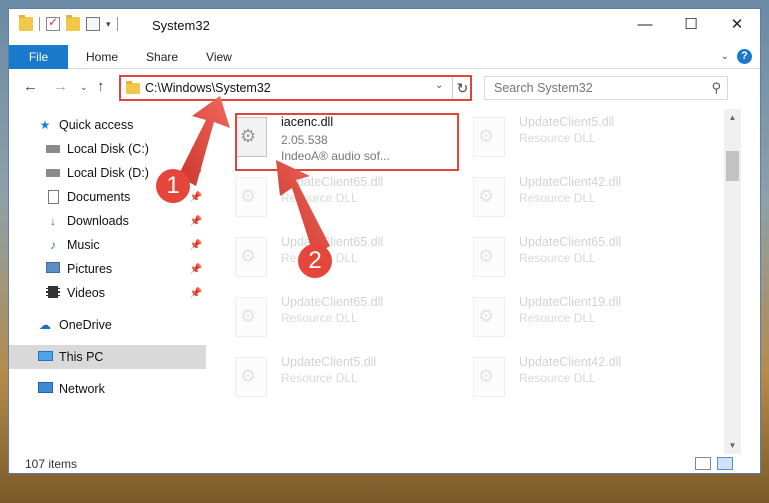  What do you see at coordinates (53, 293) in the screenshot?
I see `videos-icon` at bounding box center [53, 293].